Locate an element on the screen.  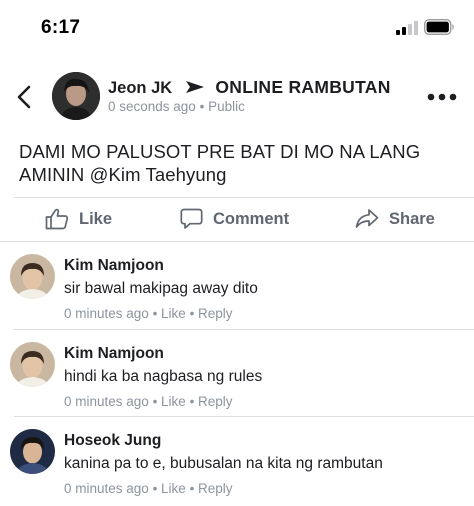
share-arrow-icon is located at coordinates (367, 218).